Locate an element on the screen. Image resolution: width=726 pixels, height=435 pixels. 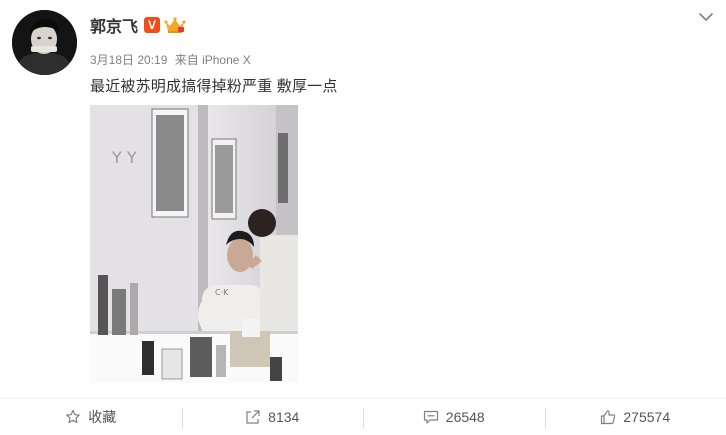
avatar is located at coordinates (44, 42).